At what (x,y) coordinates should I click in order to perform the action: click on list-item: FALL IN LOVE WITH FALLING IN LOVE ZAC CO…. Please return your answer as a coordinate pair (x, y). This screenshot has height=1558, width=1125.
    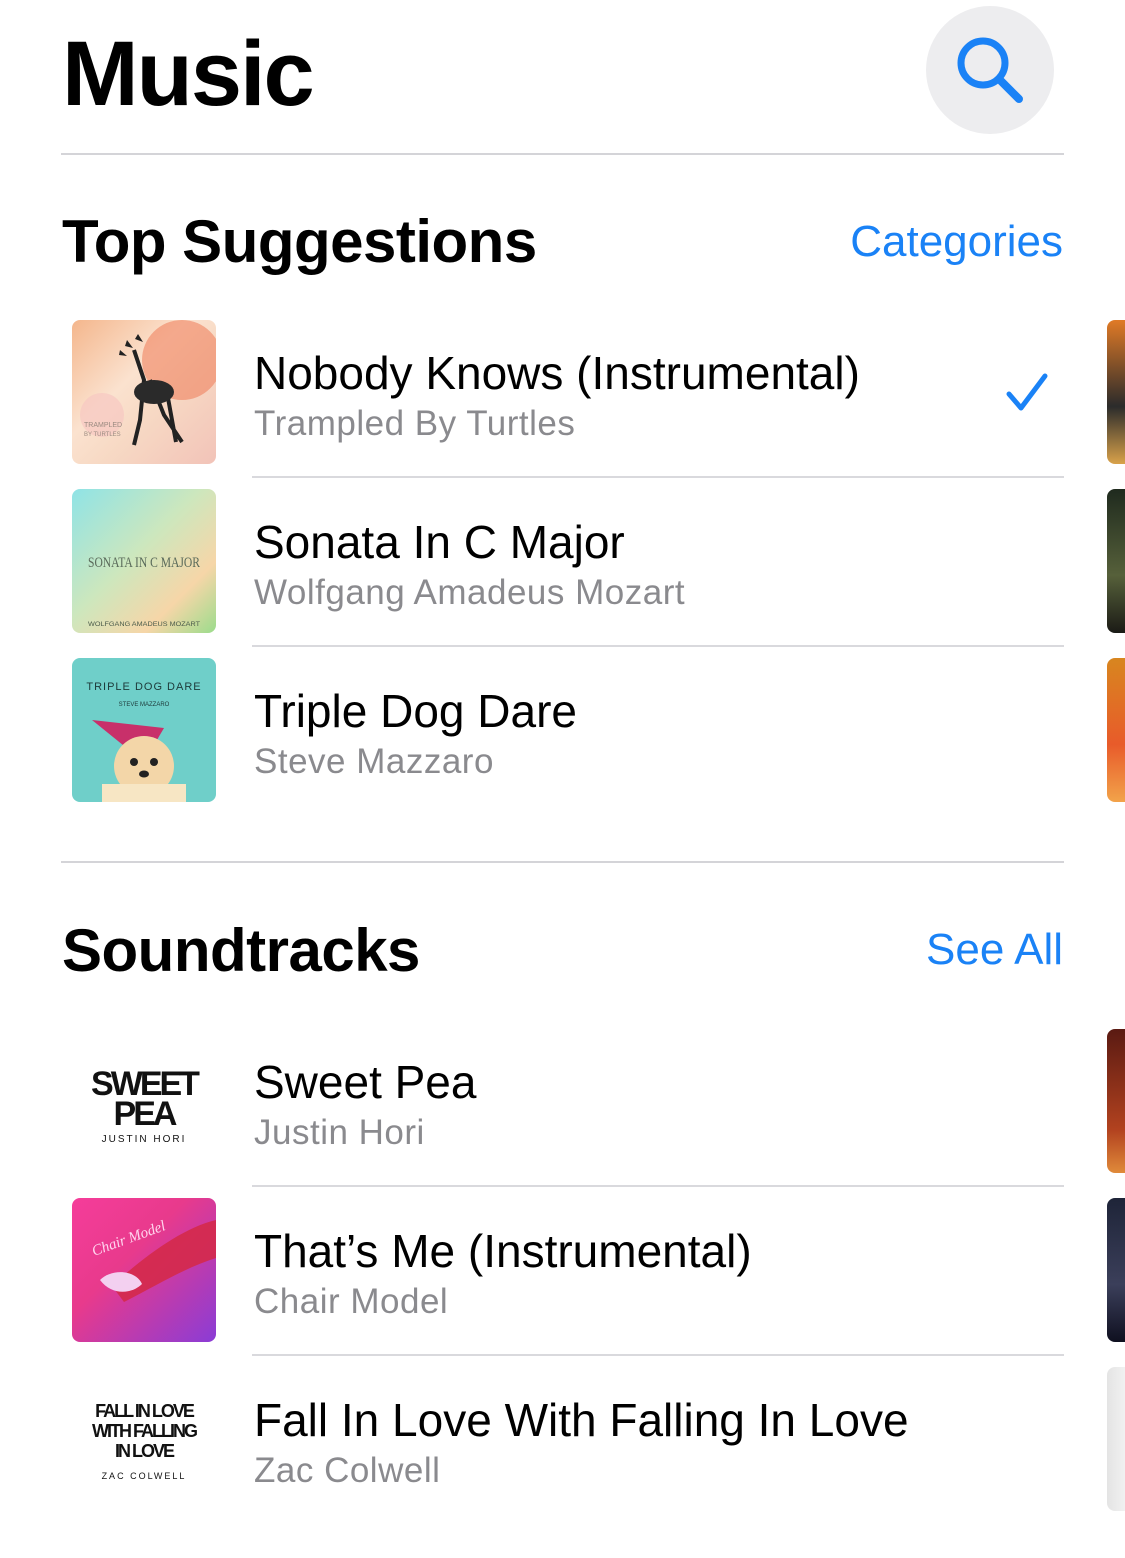
    Looking at the image, I should click on (572, 1451).